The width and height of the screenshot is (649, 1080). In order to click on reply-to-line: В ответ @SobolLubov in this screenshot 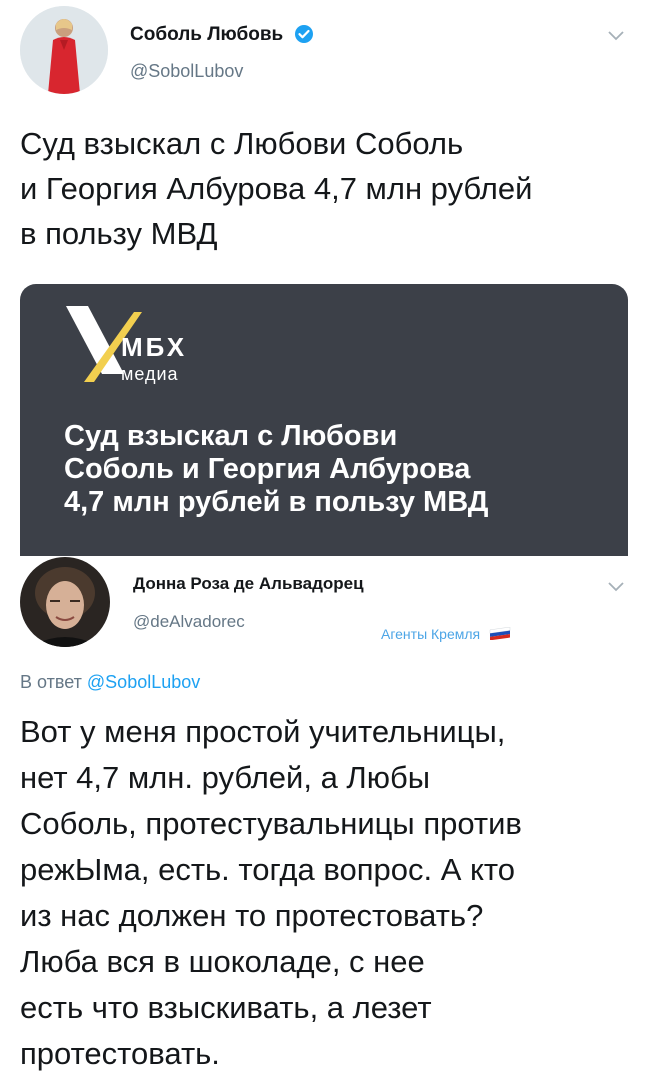, I will do `click(110, 682)`.